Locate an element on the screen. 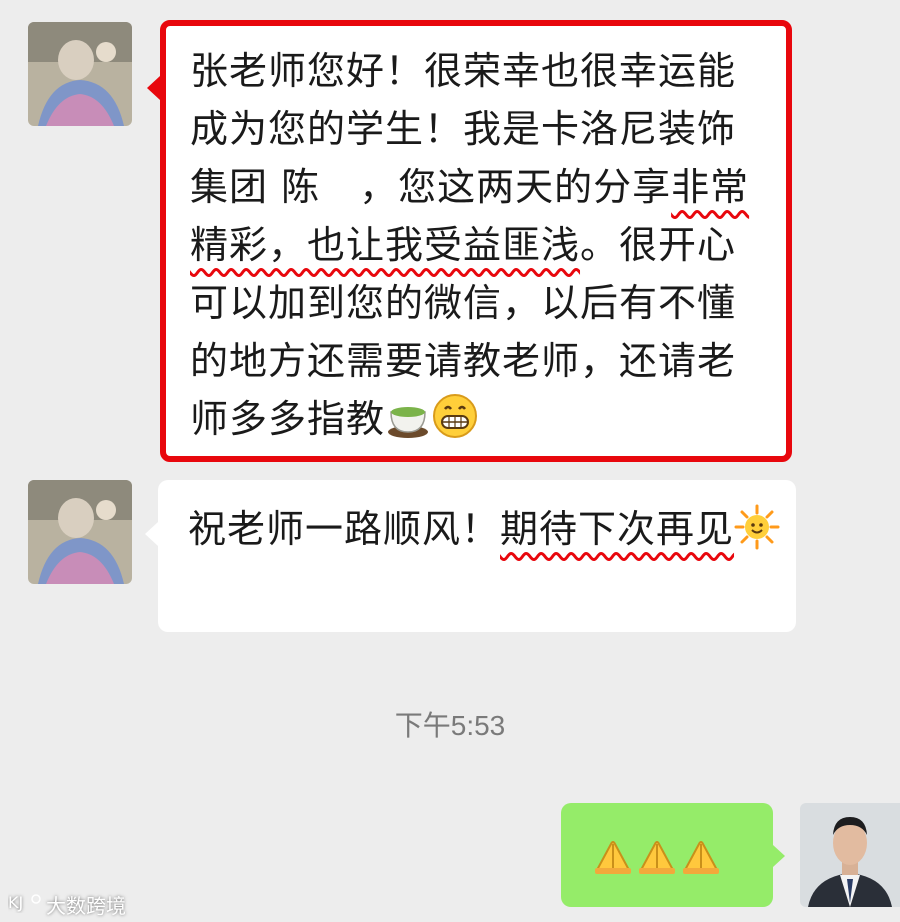  grin-emoji is located at coordinates (455, 424).